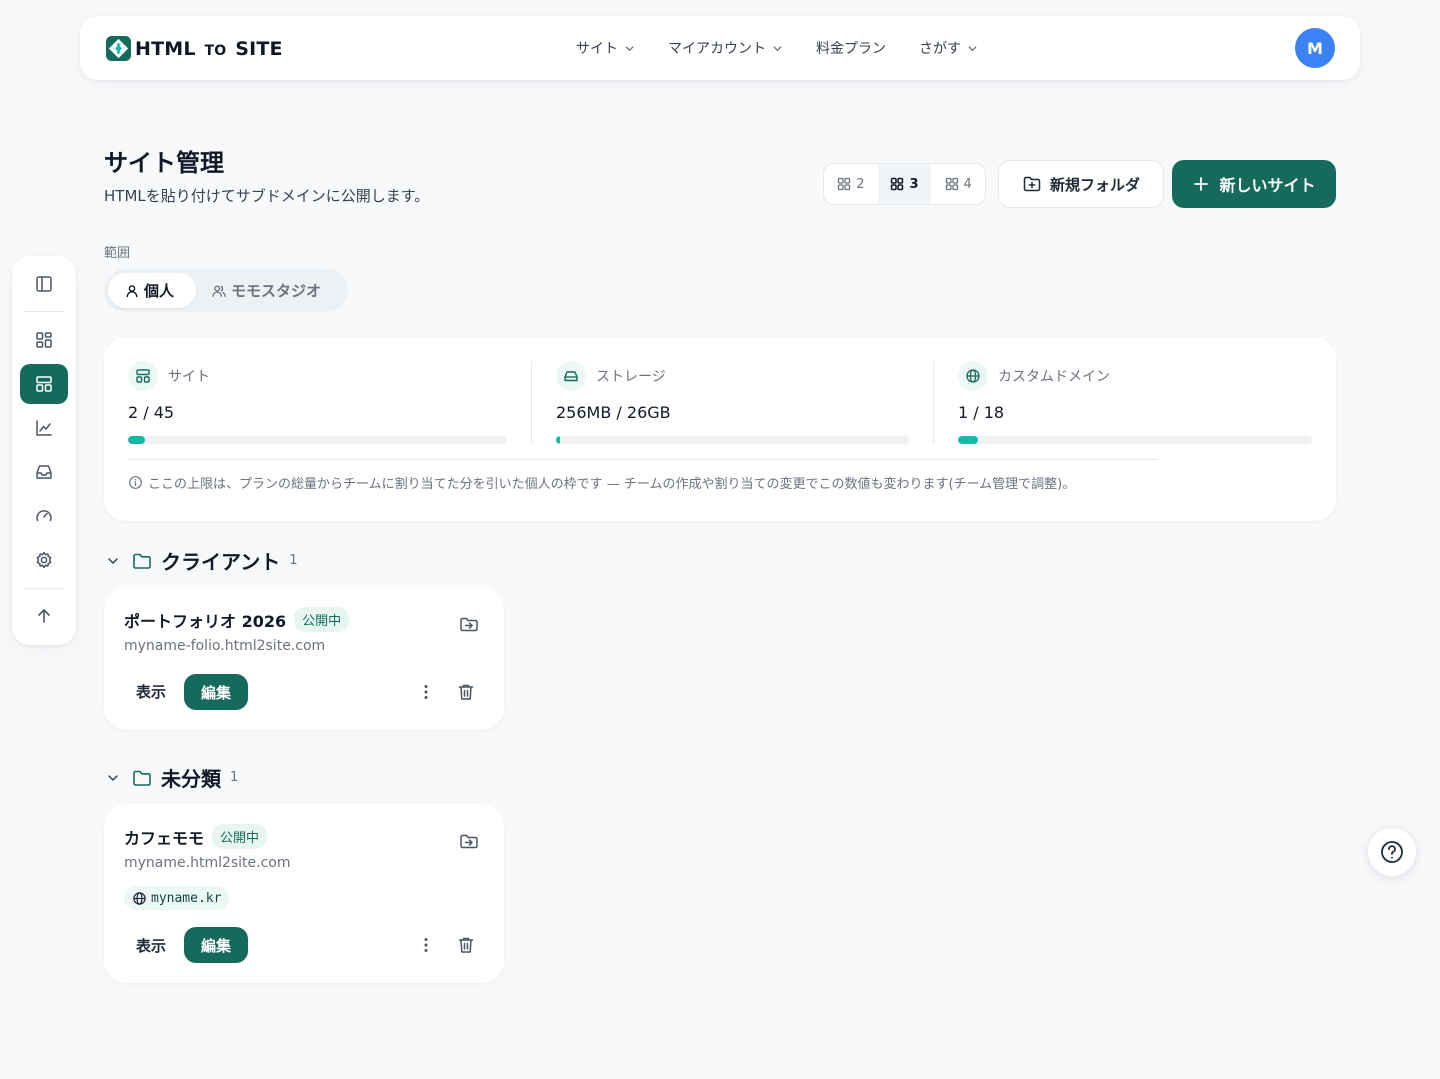 This screenshot has height=1079, width=1440. Describe the element at coordinates (44, 428) in the screenshot. I see `rail-analytics` at that location.